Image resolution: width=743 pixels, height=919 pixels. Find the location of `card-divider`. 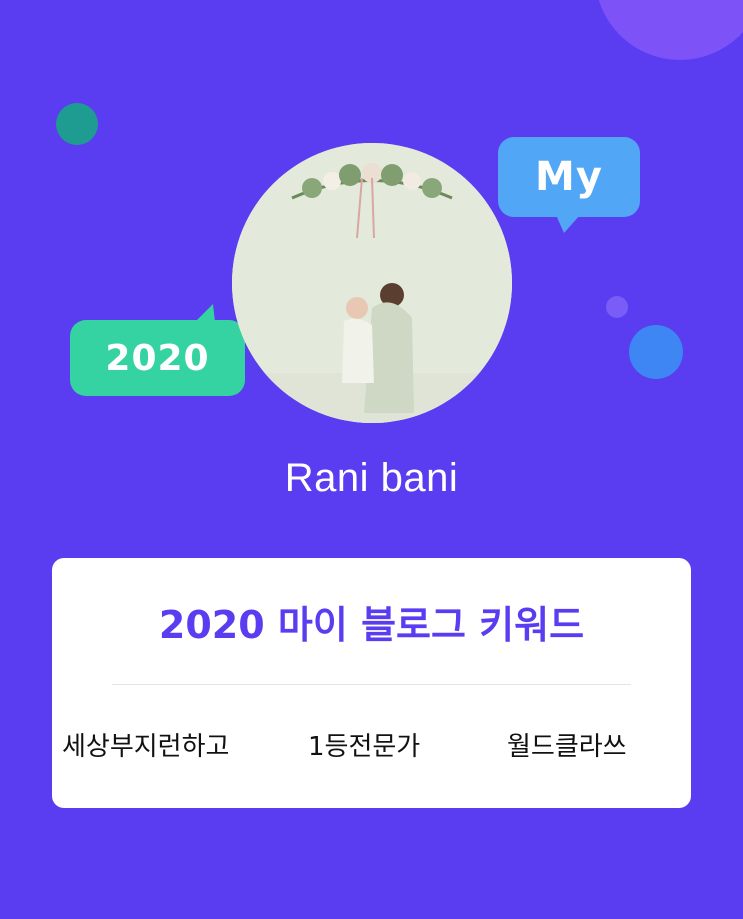

card-divider is located at coordinates (371, 684).